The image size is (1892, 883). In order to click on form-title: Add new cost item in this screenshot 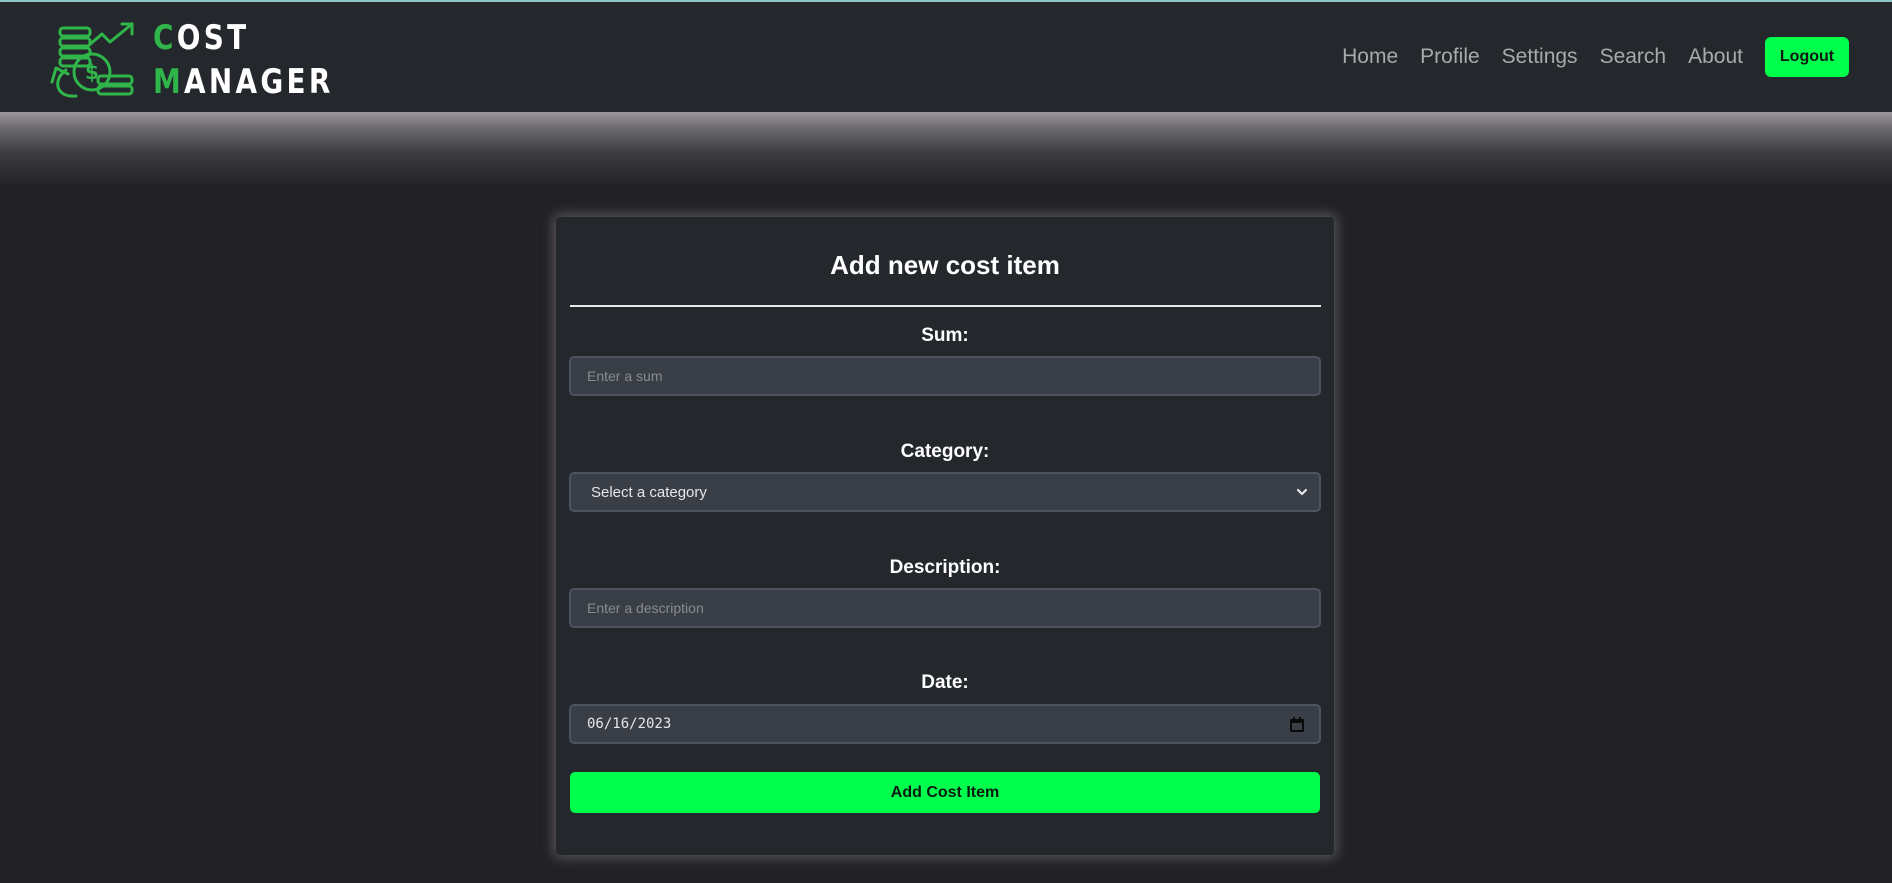, I will do `click(945, 265)`.